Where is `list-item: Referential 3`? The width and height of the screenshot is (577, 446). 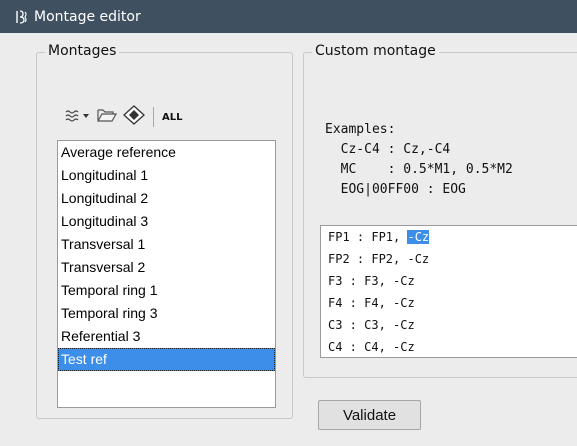 list-item: Referential 3 is located at coordinates (166, 336).